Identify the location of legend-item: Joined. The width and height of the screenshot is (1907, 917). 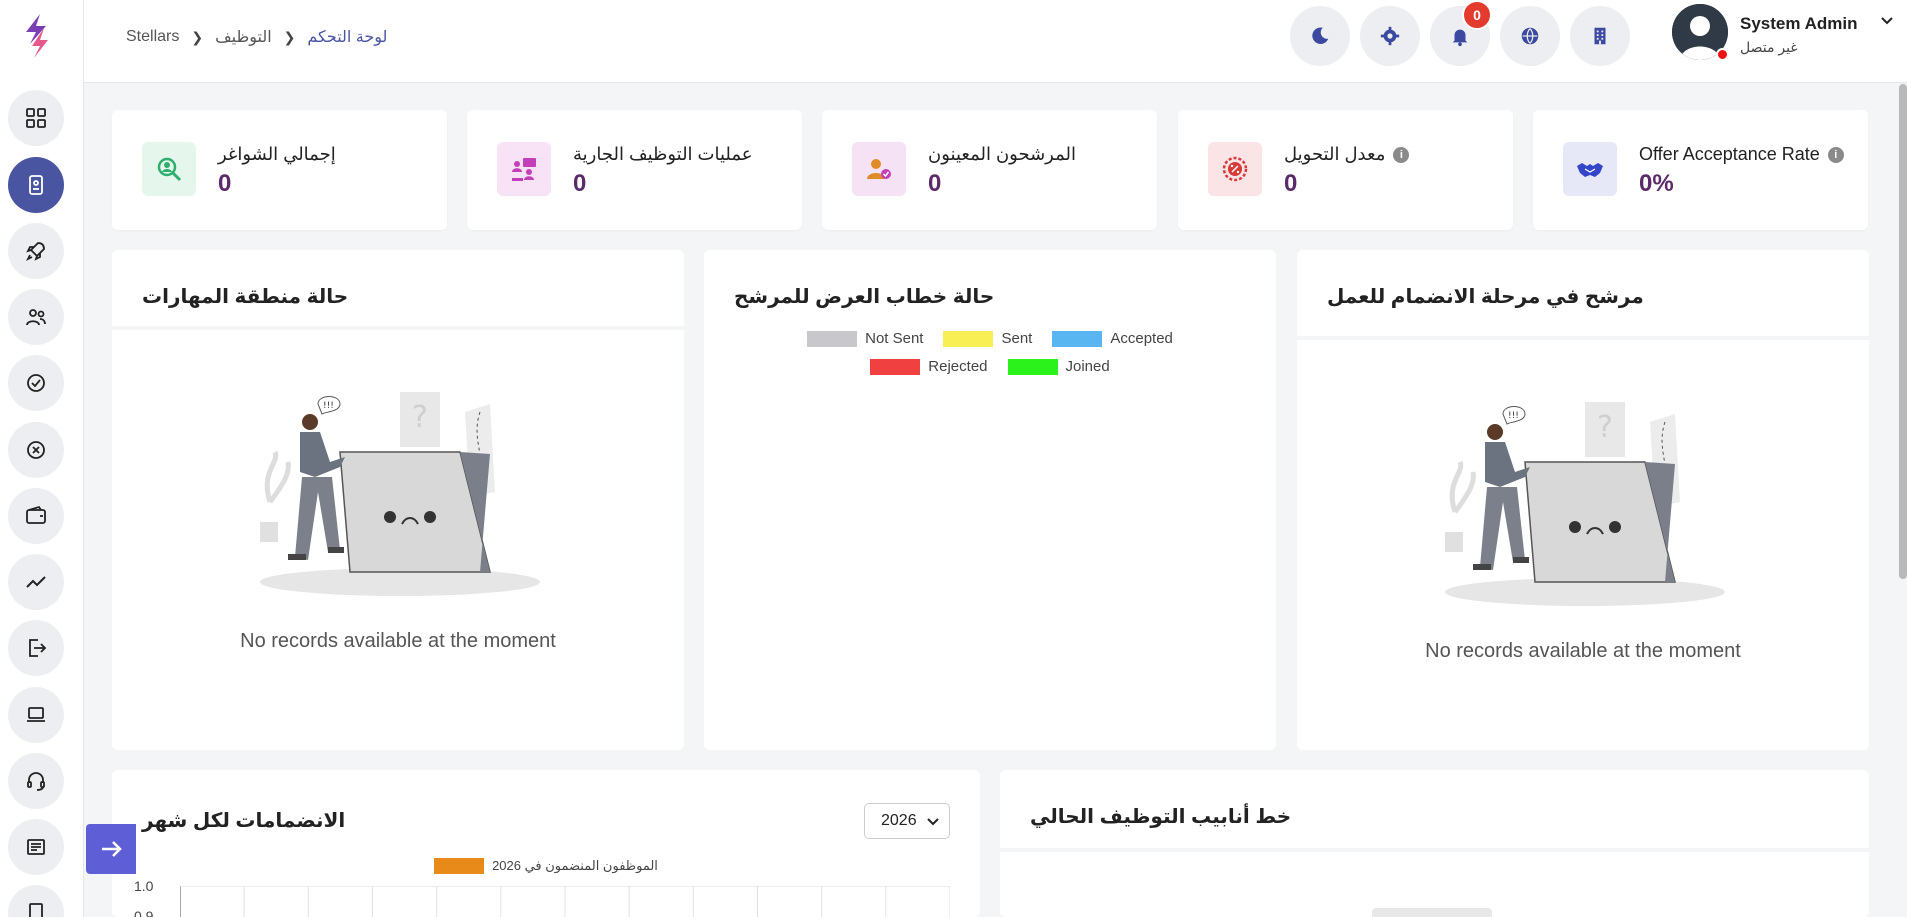
(1058, 366).